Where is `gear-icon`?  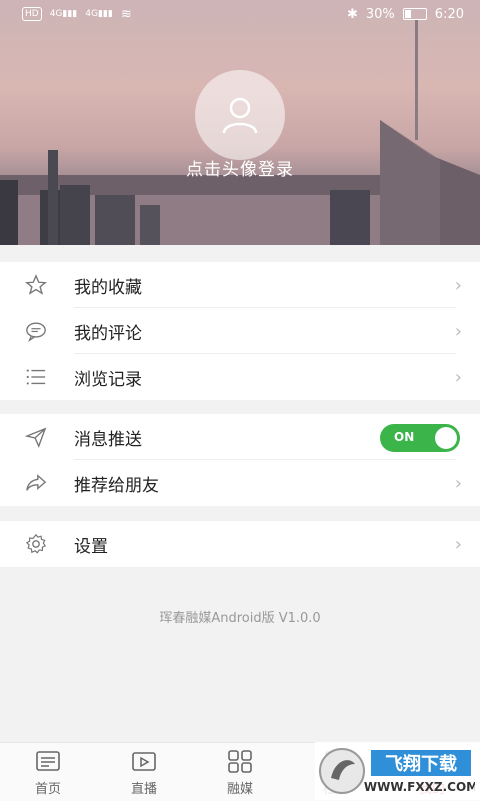
gear-icon is located at coordinates (36, 544).